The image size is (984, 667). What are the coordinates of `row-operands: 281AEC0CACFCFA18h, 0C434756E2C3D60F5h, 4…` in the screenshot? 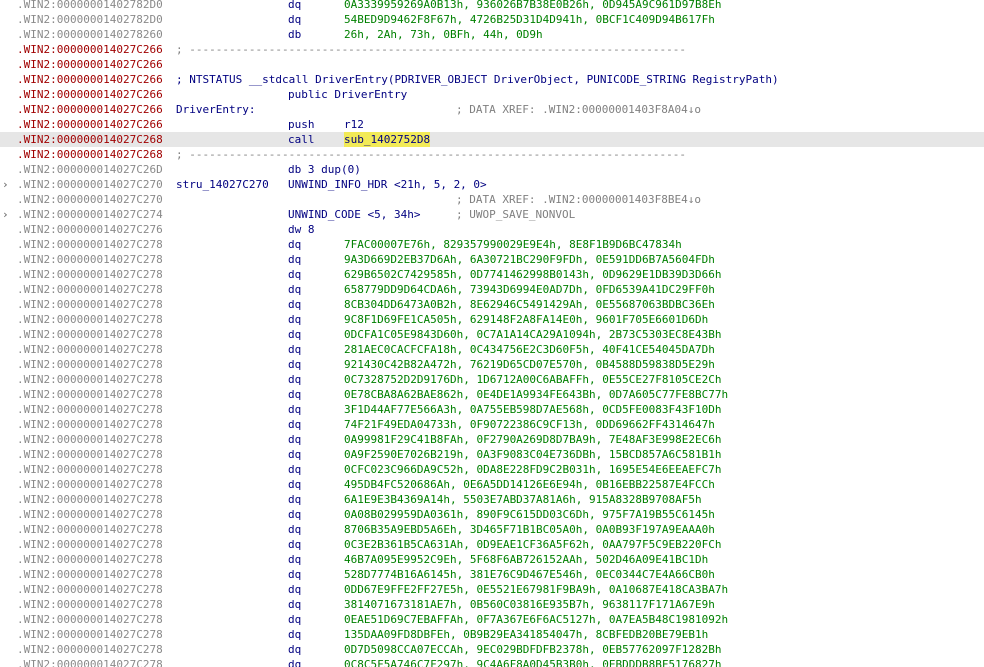 It's located at (529, 349).